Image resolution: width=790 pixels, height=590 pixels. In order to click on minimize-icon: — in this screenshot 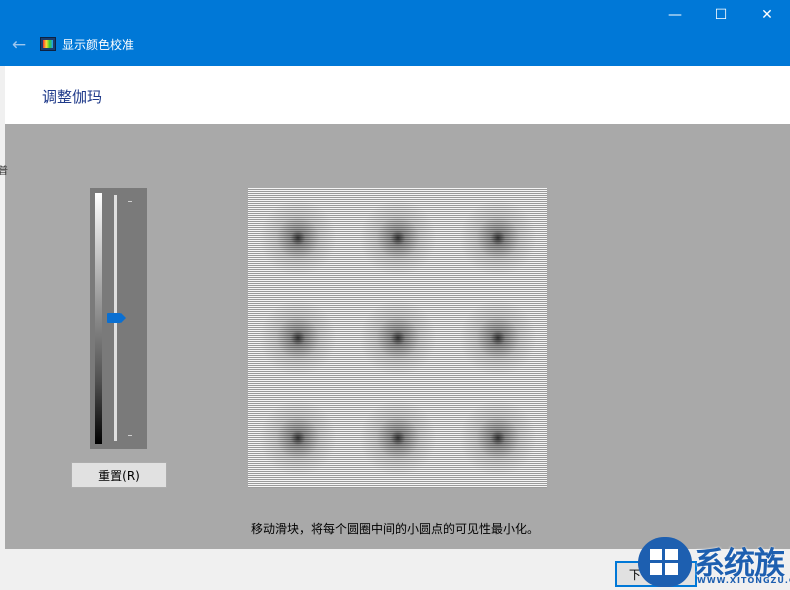, I will do `click(675, 15)`.